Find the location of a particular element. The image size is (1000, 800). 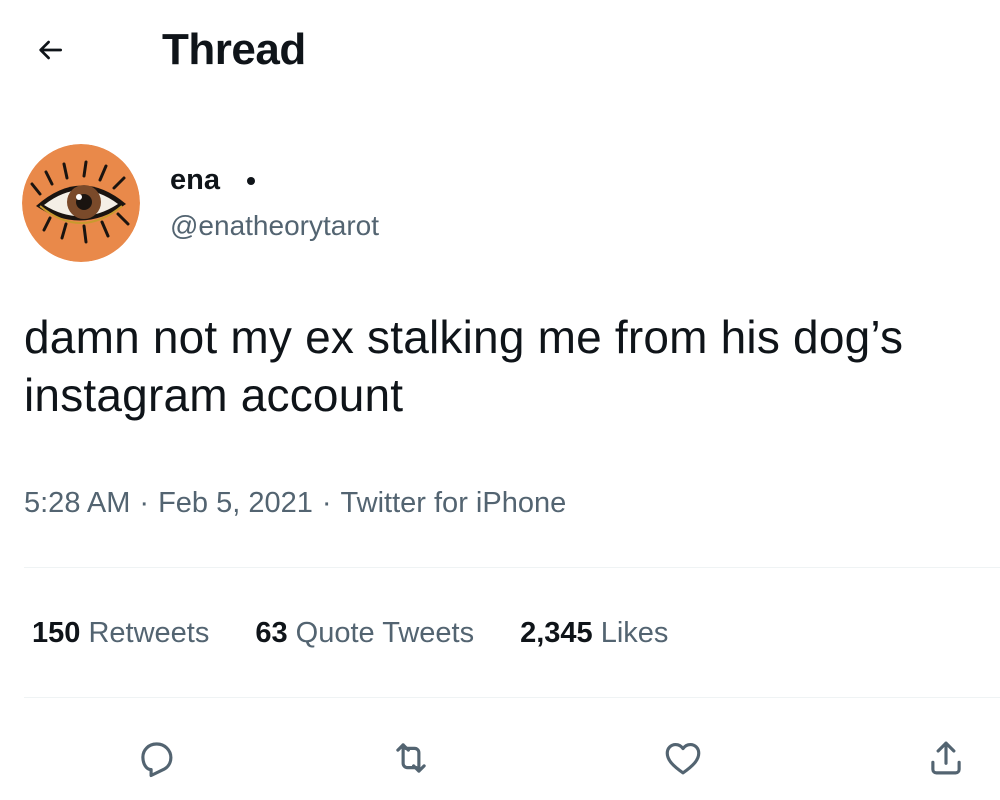

retweets-stat: 150 Retweets is located at coordinates (120, 633).